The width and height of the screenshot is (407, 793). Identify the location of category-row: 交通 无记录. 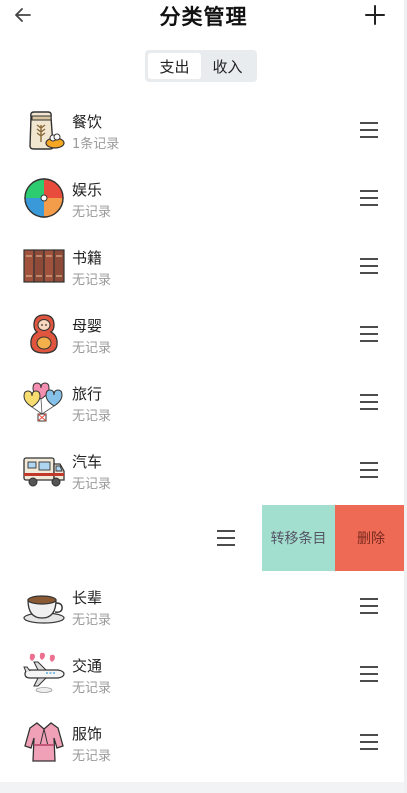
(203, 674).